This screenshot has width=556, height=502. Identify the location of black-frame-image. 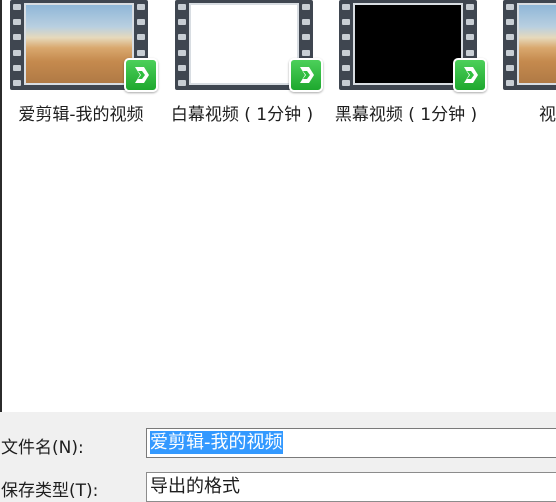
(408, 44).